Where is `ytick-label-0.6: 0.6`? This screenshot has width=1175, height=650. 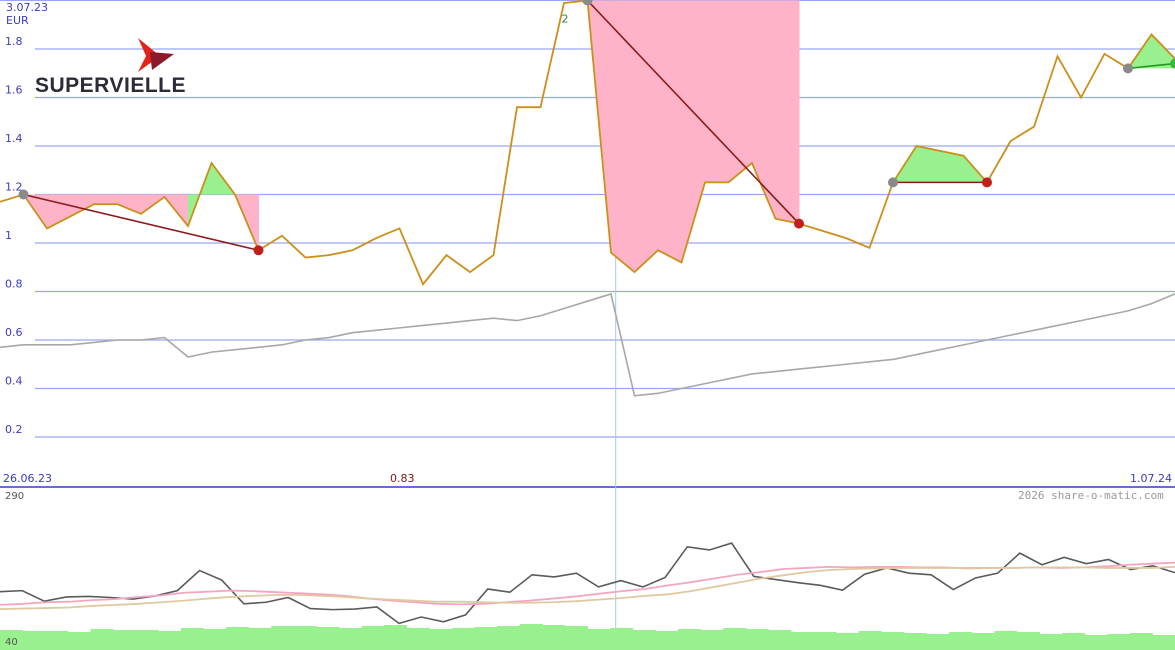 ytick-label-0.6: 0.6 is located at coordinates (14, 332).